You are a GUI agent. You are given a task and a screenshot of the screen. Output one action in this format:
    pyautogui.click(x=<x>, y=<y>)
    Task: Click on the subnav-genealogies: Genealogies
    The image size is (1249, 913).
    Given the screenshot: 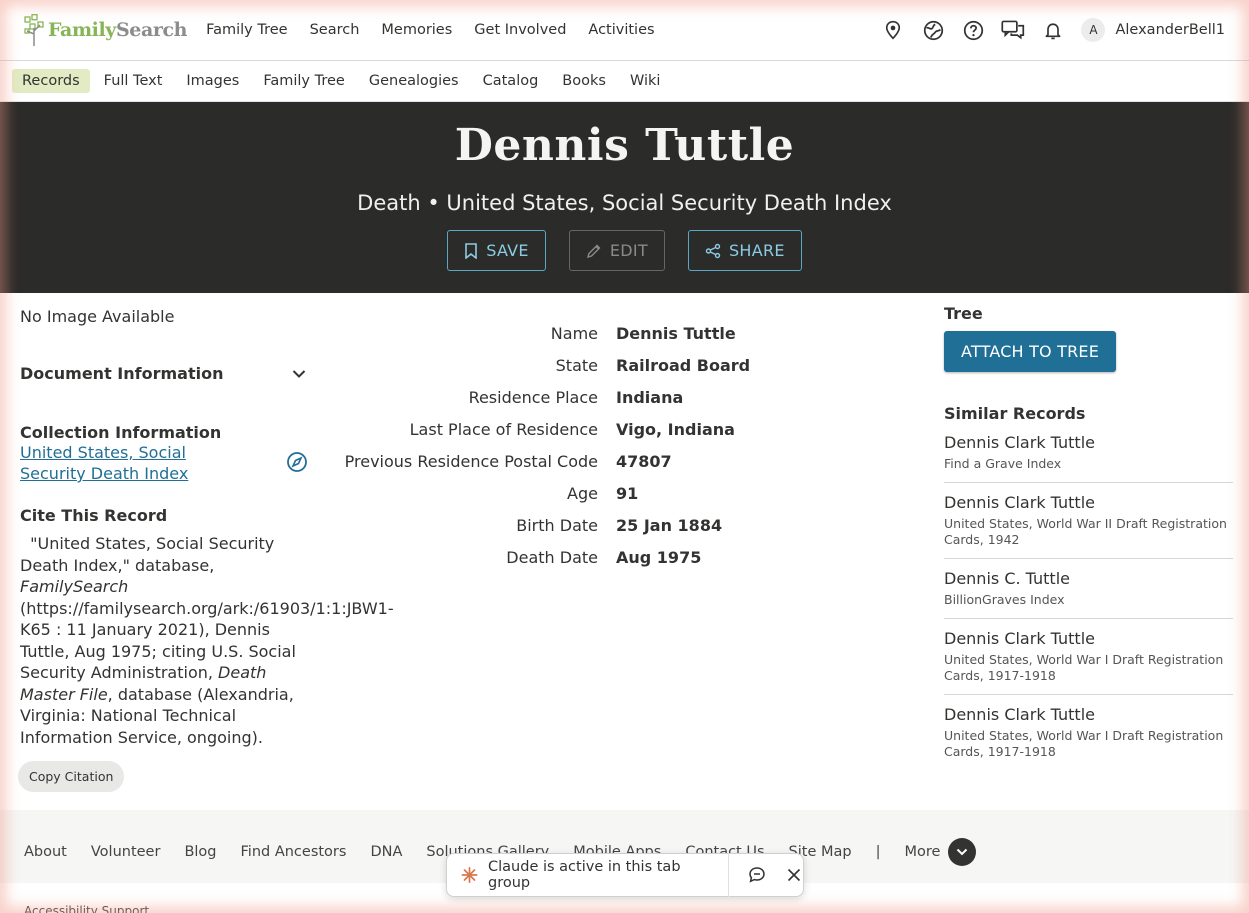 What is the action you would take?
    pyautogui.click(x=414, y=81)
    